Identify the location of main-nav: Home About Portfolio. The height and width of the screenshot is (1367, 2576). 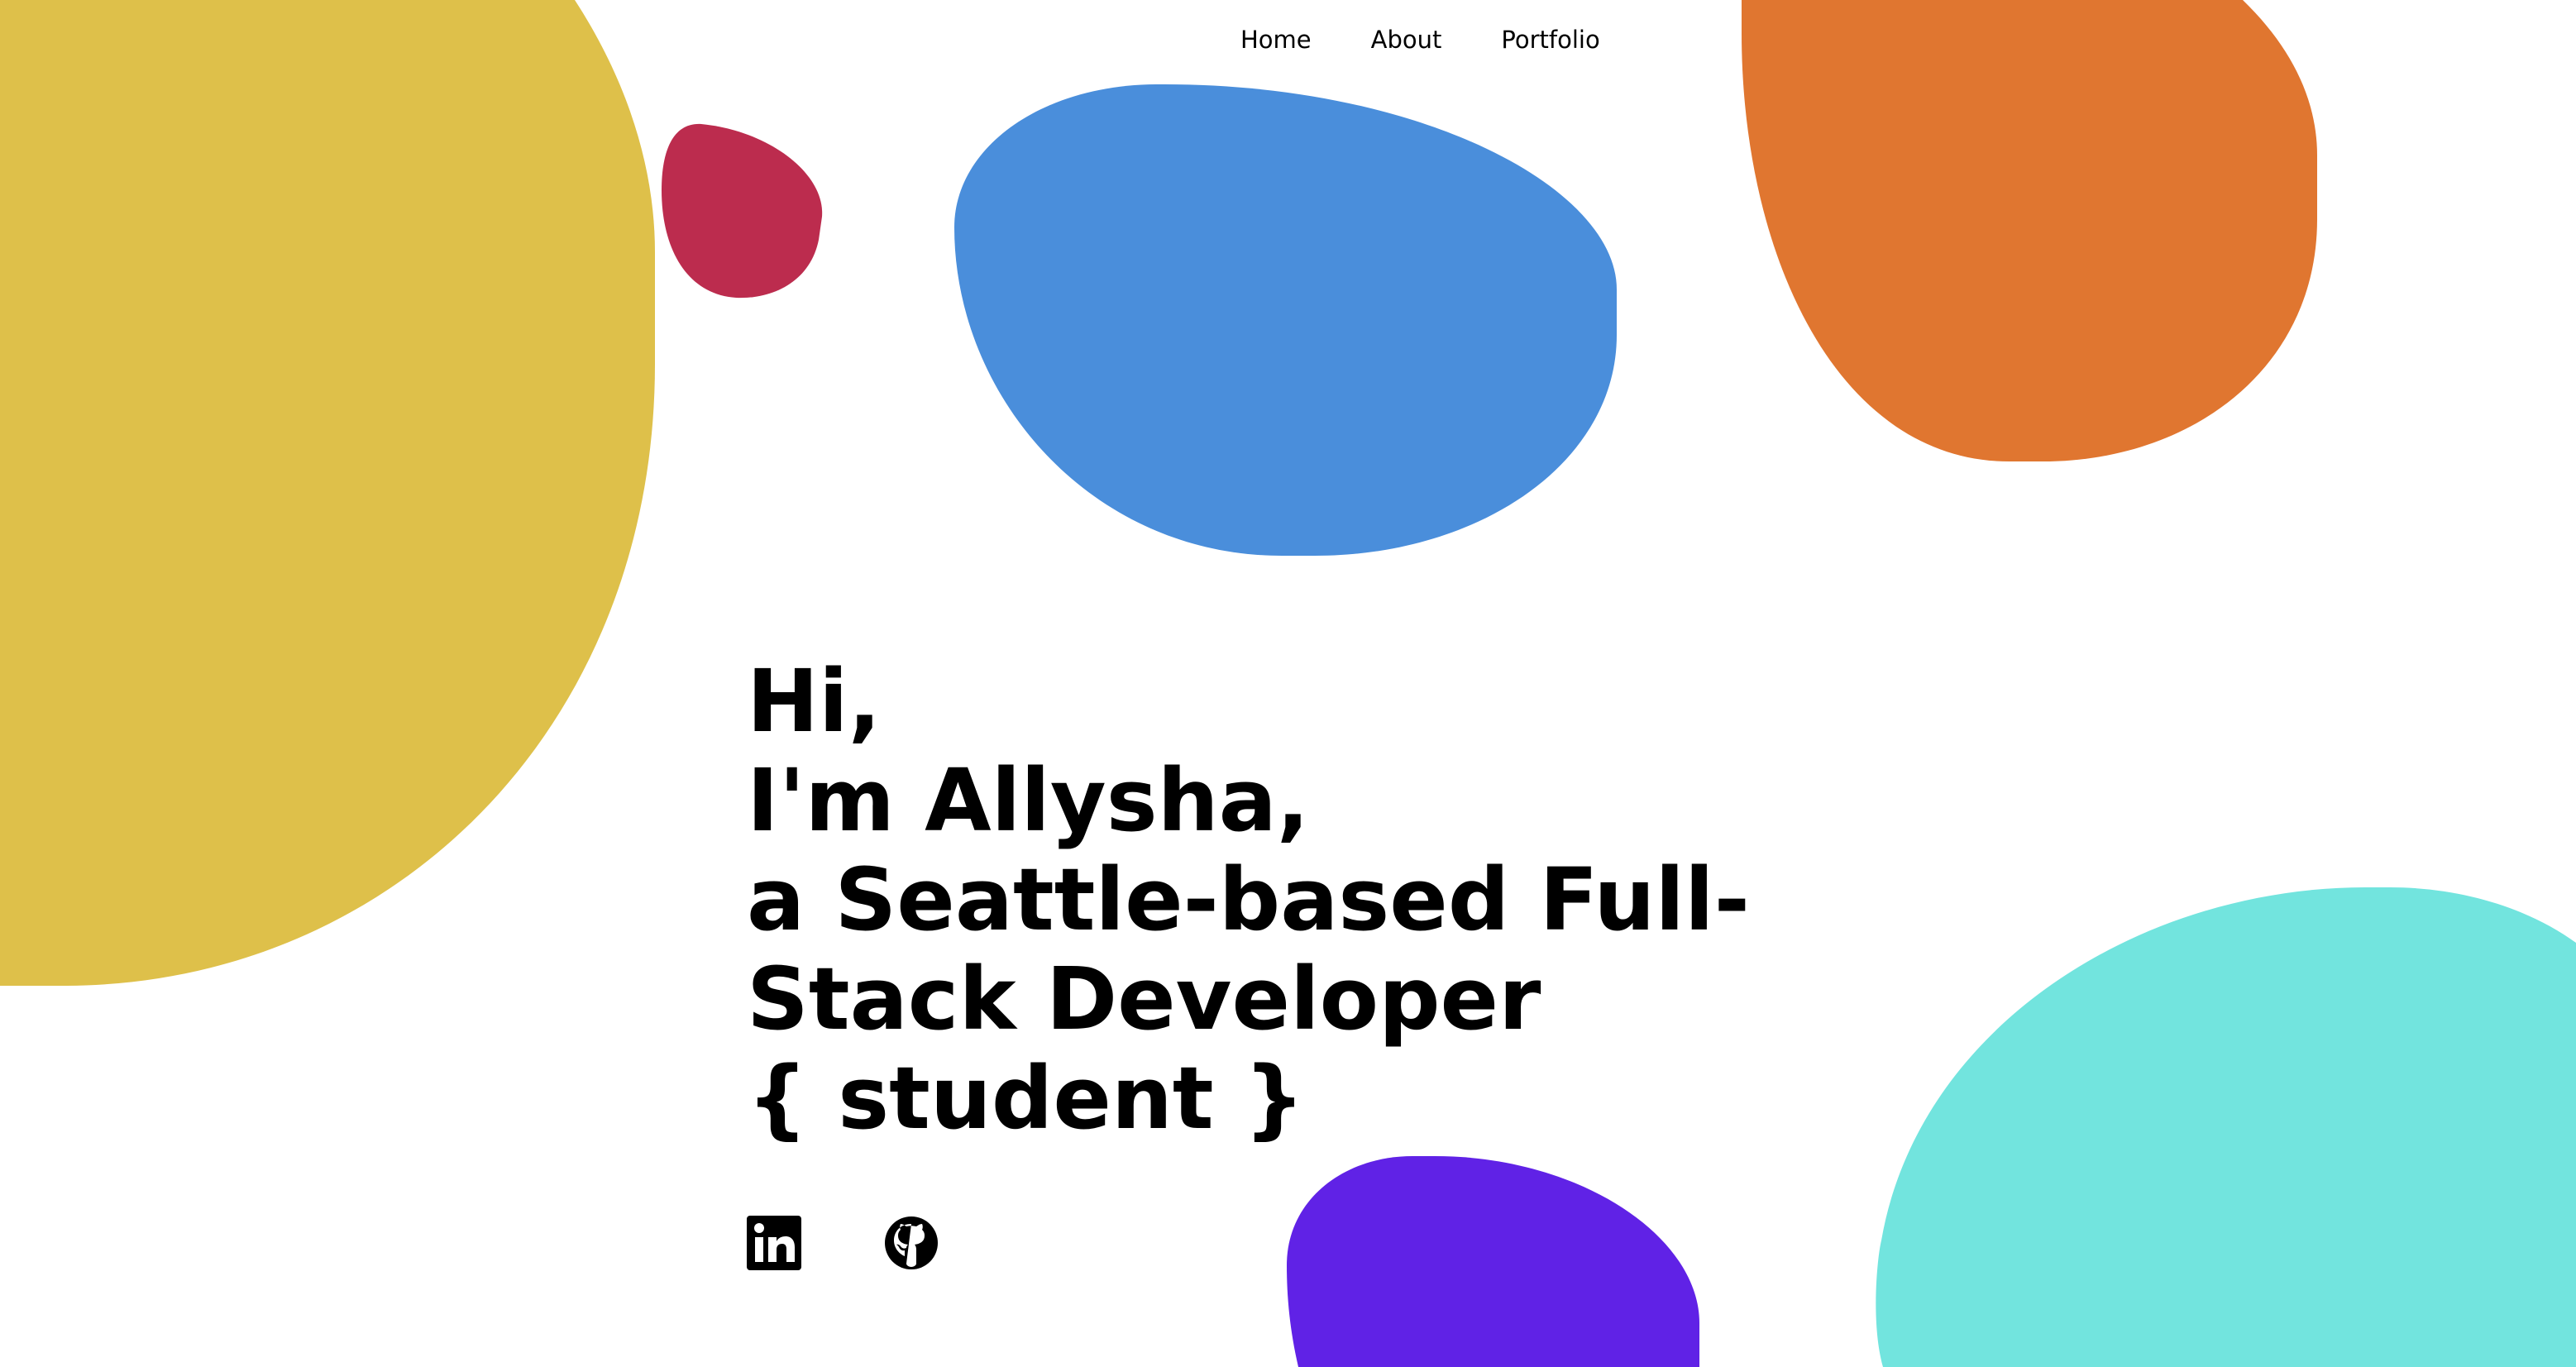
(1420, 39).